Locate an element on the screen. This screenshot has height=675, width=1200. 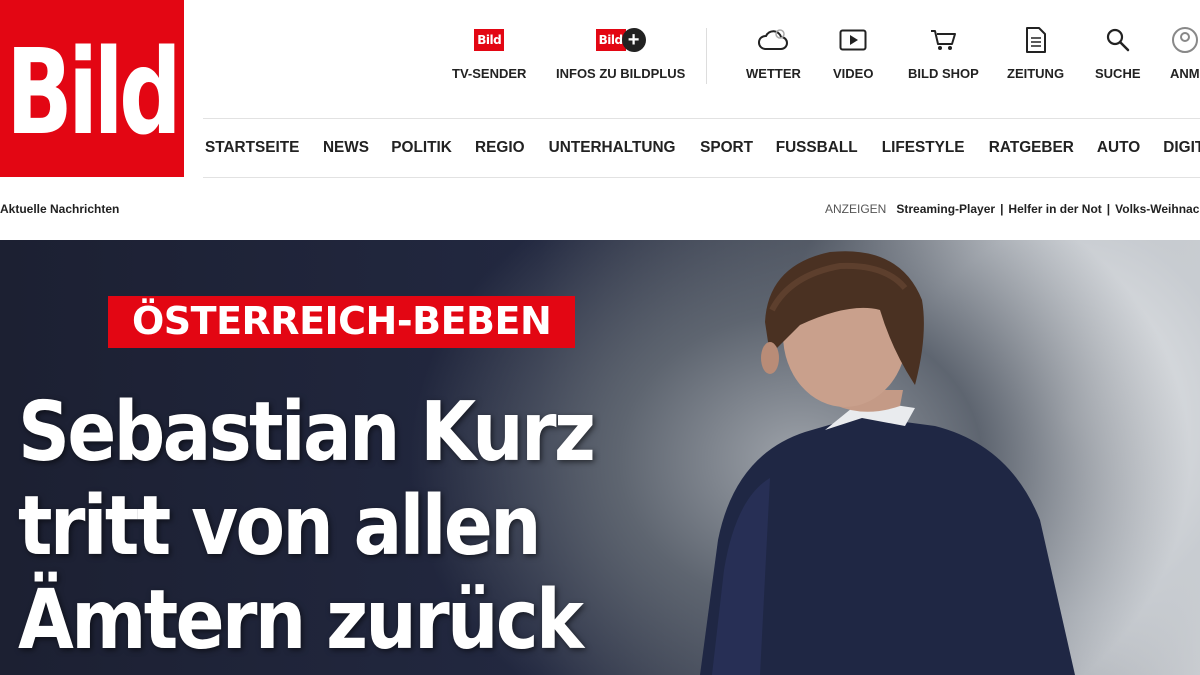
search-link: SUCHE is located at coordinates (1118, 52).